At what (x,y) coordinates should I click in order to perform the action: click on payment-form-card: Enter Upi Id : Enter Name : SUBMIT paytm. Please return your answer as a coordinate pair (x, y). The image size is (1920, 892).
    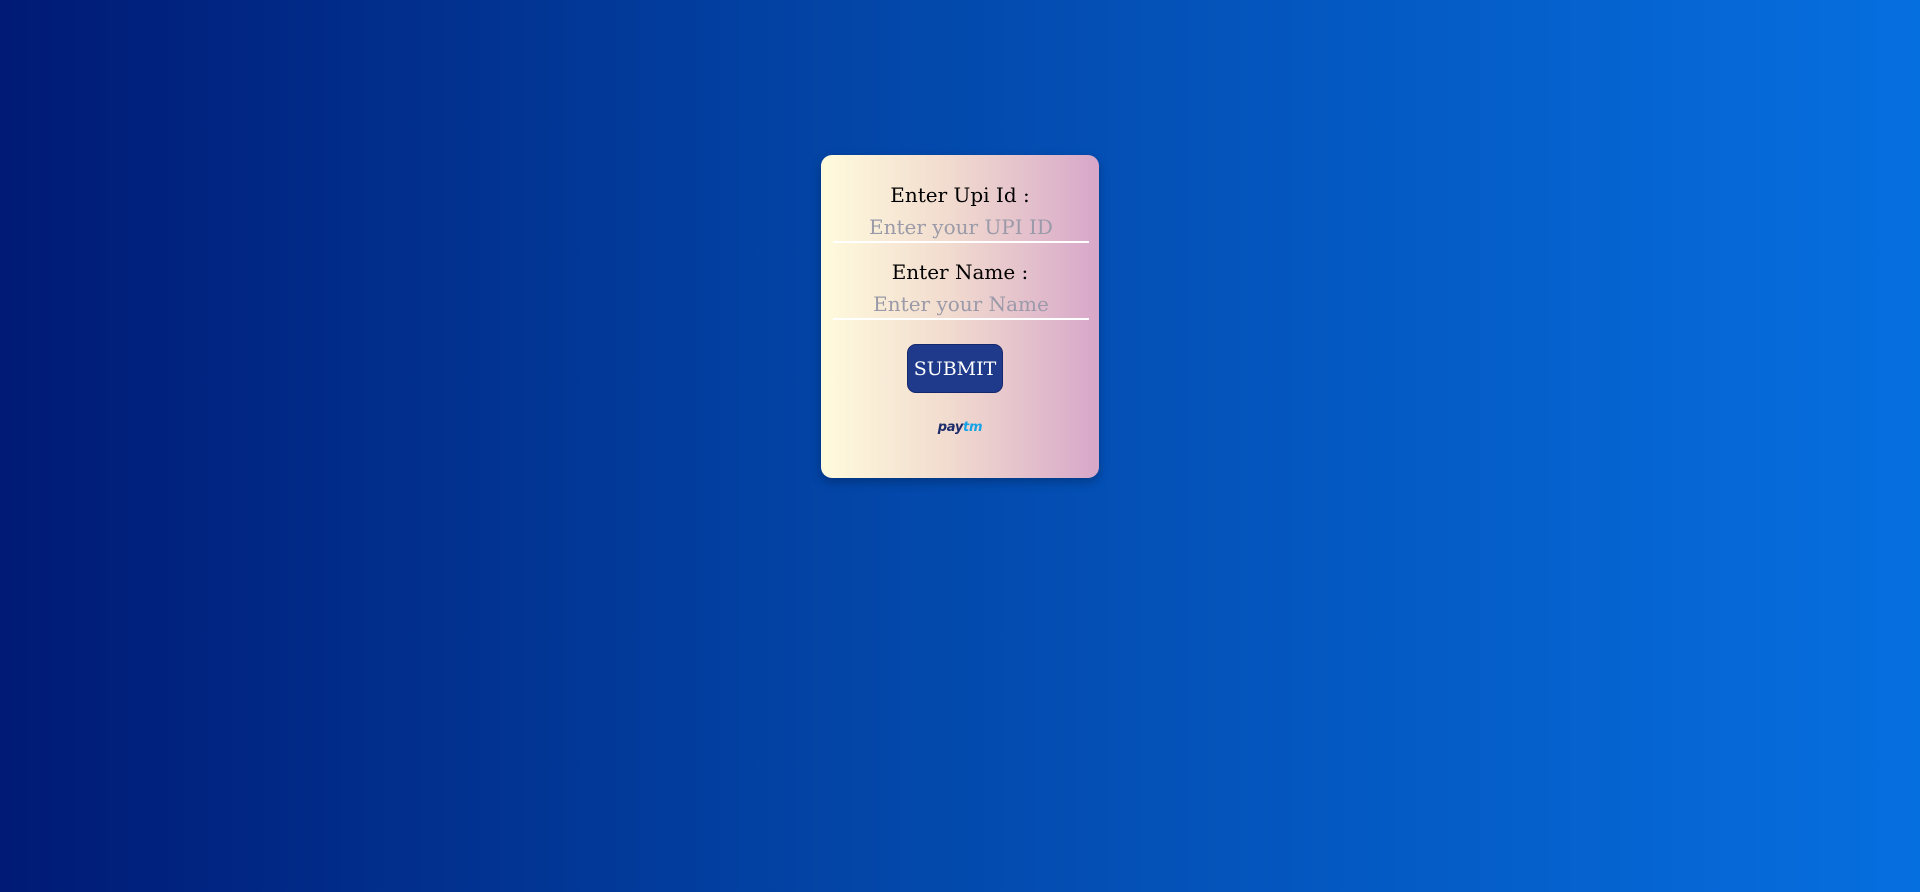
    Looking at the image, I should click on (960, 316).